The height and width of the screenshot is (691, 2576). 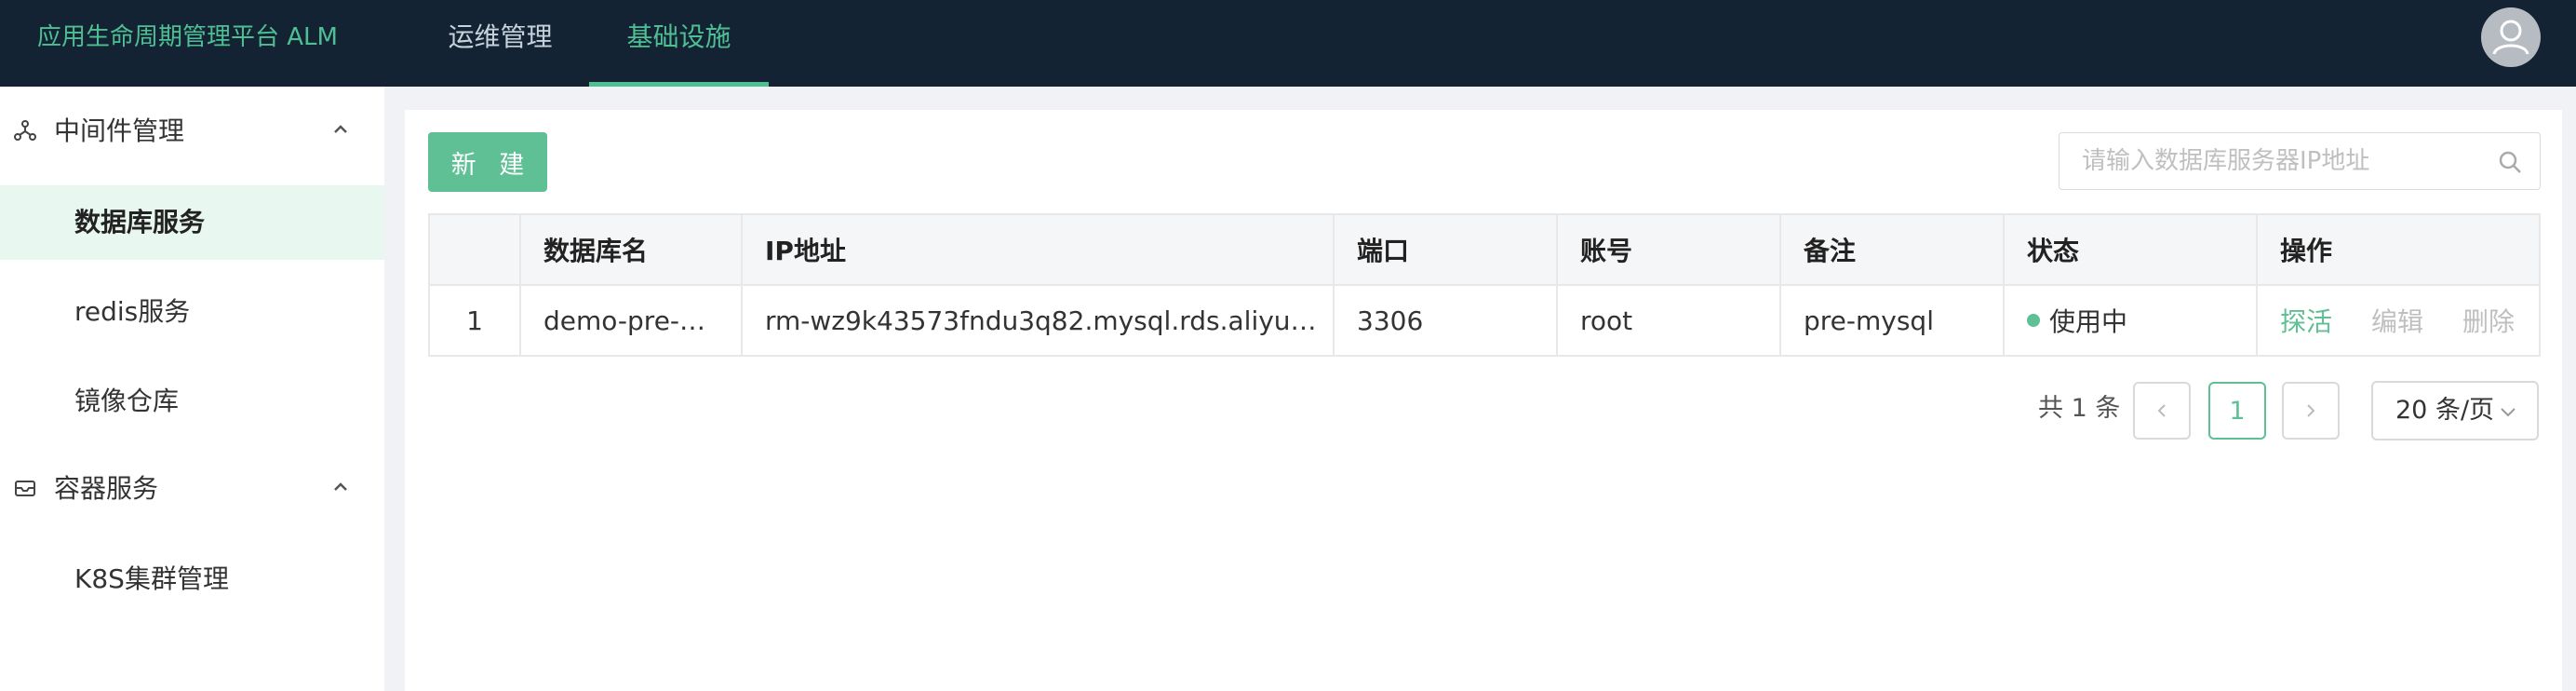 What do you see at coordinates (1444, 320) in the screenshot?
I see `cell-port: 3306` at bounding box center [1444, 320].